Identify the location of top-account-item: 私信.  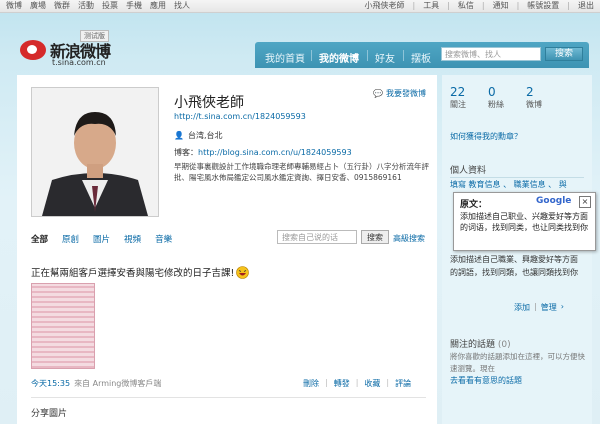
(466, 6).